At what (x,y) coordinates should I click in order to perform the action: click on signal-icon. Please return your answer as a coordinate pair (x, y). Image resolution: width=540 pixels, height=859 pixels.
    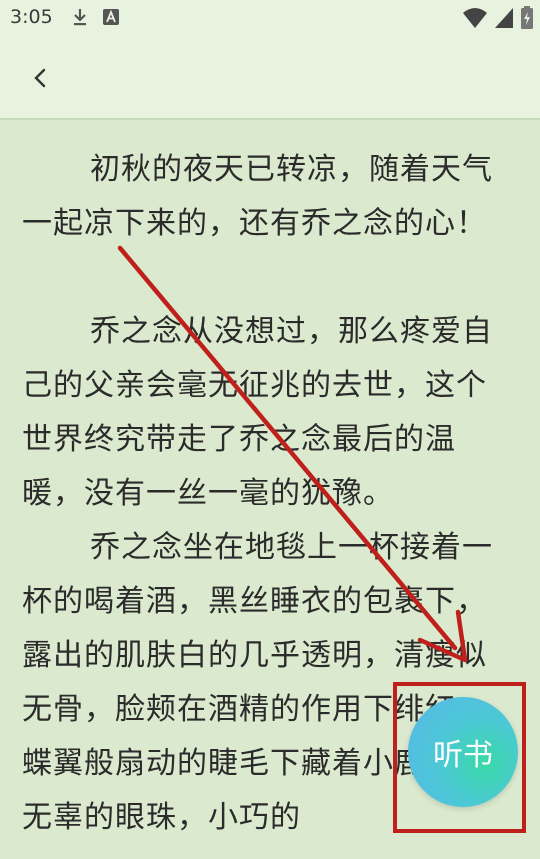
    Looking at the image, I should click on (504, 18).